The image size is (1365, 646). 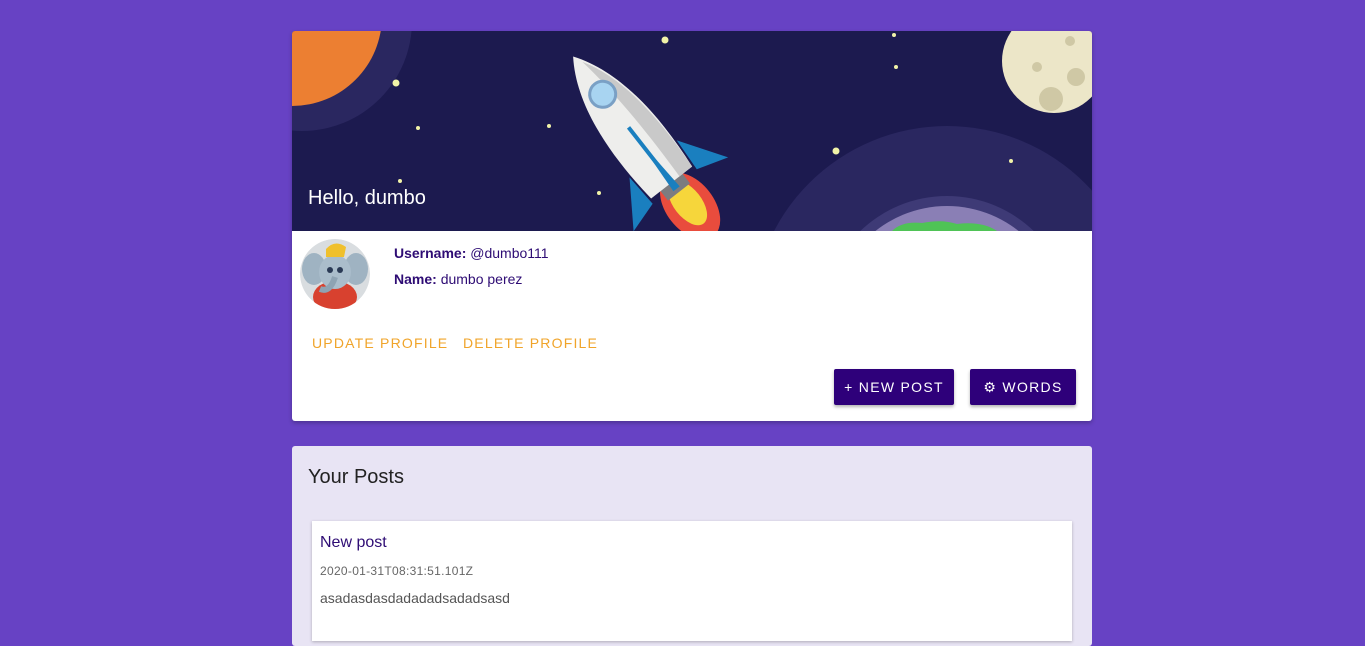 What do you see at coordinates (894, 387) in the screenshot?
I see `new-post-button: + NEW POST` at bounding box center [894, 387].